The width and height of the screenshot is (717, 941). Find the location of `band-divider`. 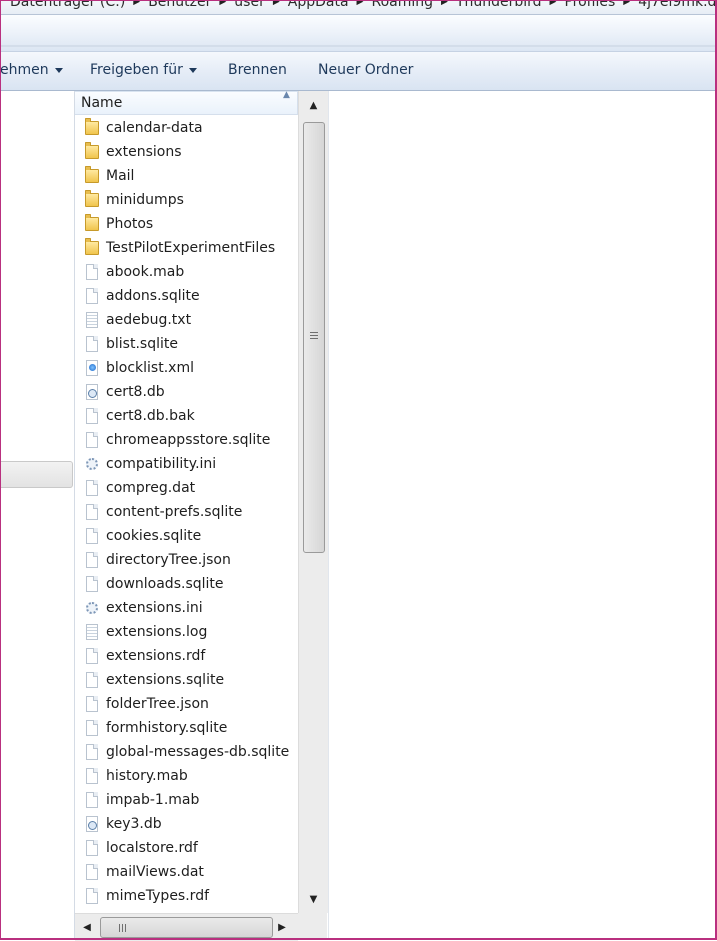

band-divider is located at coordinates (358, 46).